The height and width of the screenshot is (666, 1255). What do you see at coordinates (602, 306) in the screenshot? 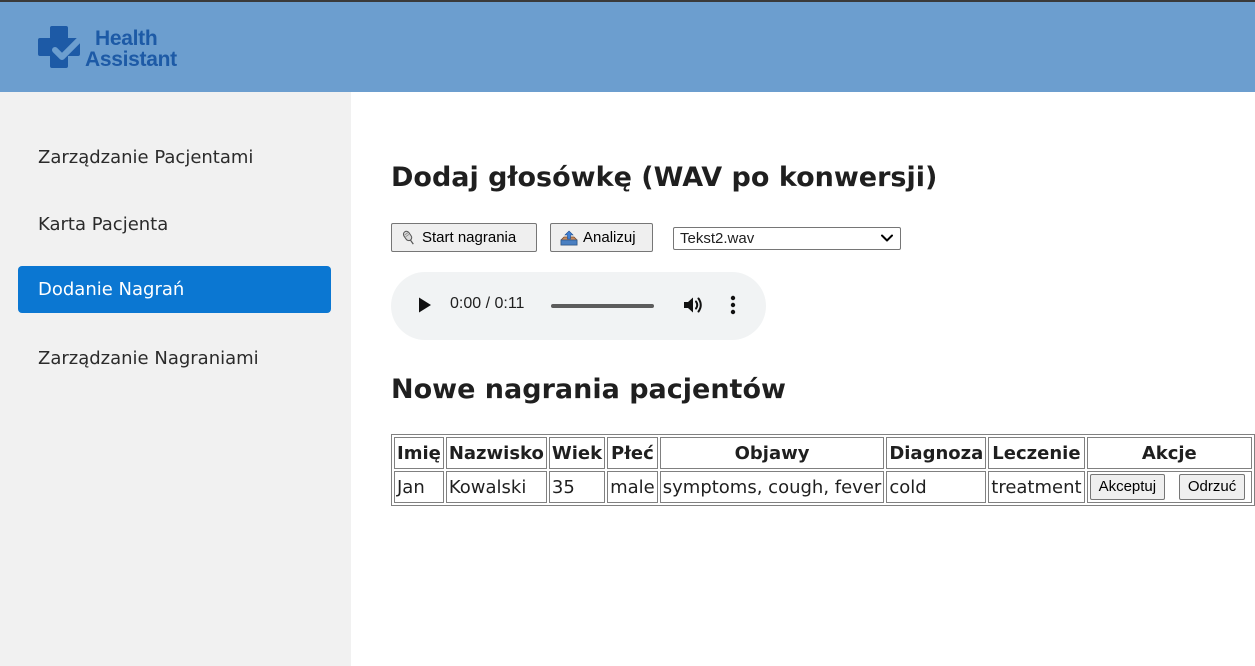
I see `playback-progress-bar` at bounding box center [602, 306].